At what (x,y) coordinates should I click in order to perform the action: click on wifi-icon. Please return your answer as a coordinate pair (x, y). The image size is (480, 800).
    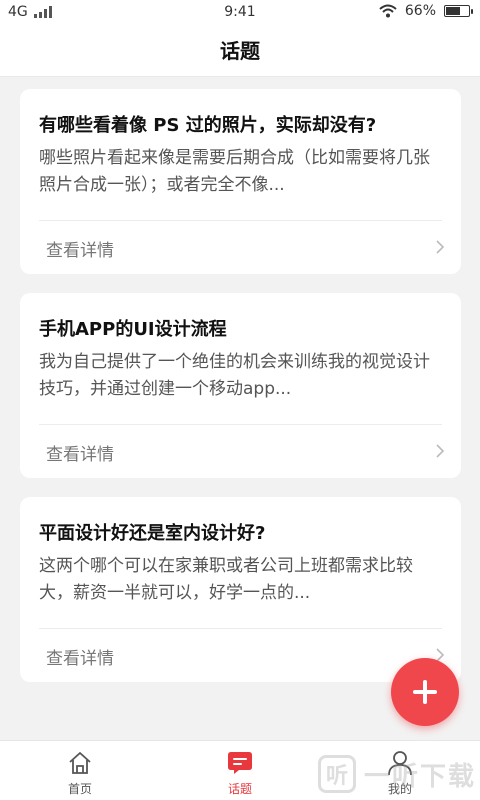
    Looking at the image, I should click on (388, 11).